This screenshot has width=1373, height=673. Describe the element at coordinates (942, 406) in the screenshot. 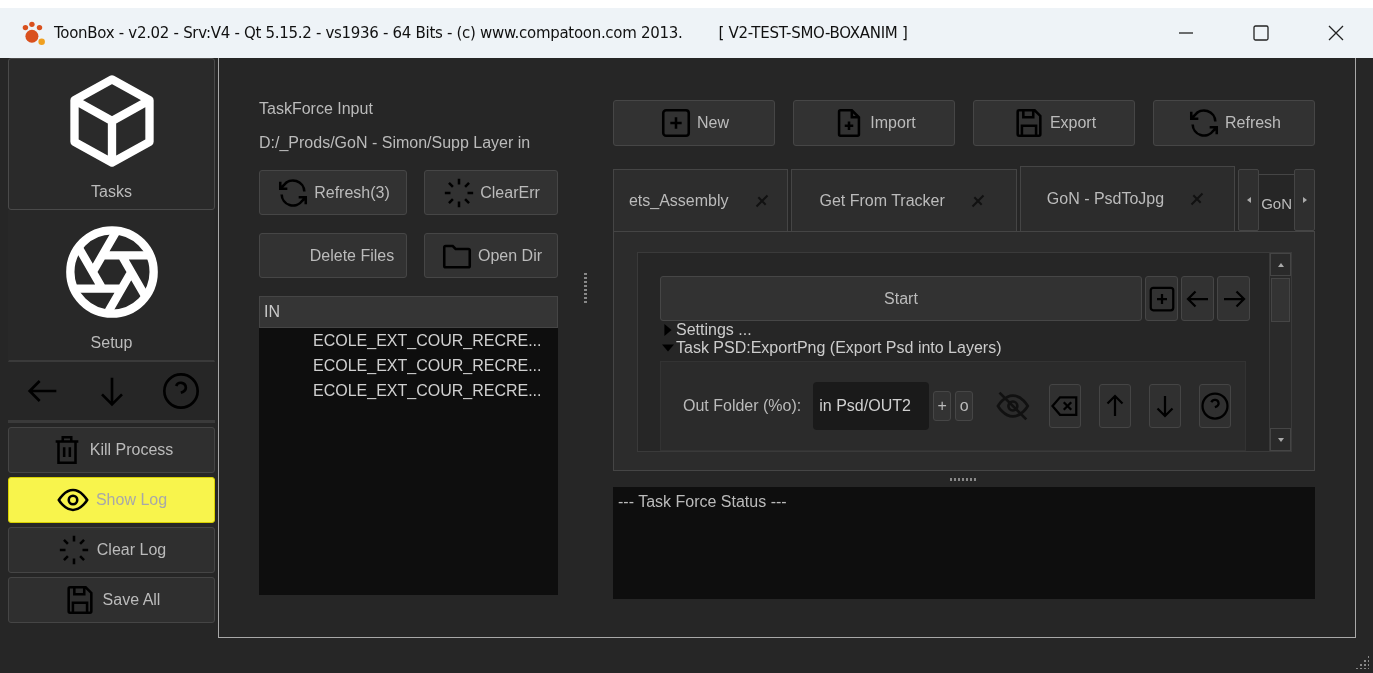

I see `field-button: +` at that location.